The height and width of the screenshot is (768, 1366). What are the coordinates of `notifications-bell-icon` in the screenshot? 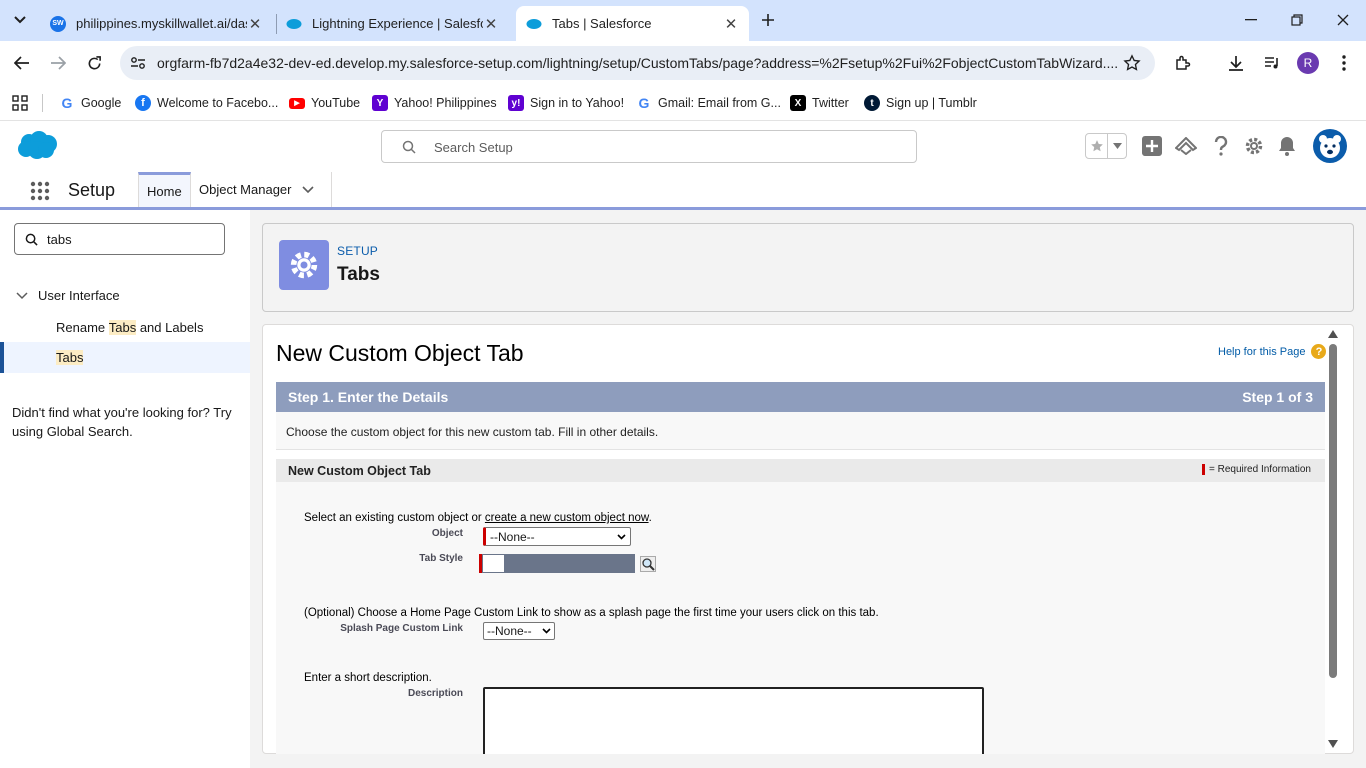 It's located at (1287, 146).